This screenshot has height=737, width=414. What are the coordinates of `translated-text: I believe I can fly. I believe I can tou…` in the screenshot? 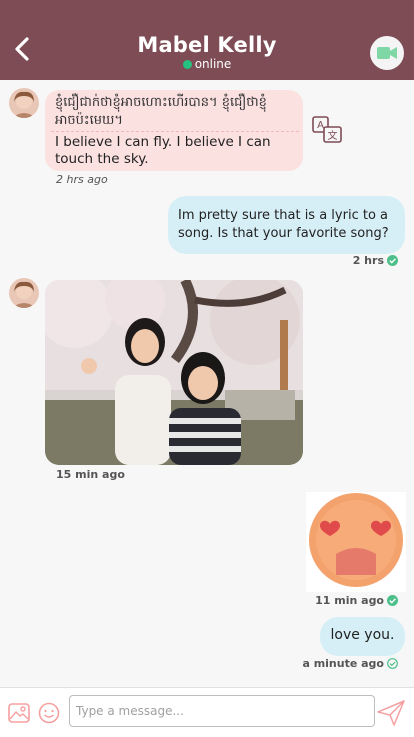 It's located at (163, 150).